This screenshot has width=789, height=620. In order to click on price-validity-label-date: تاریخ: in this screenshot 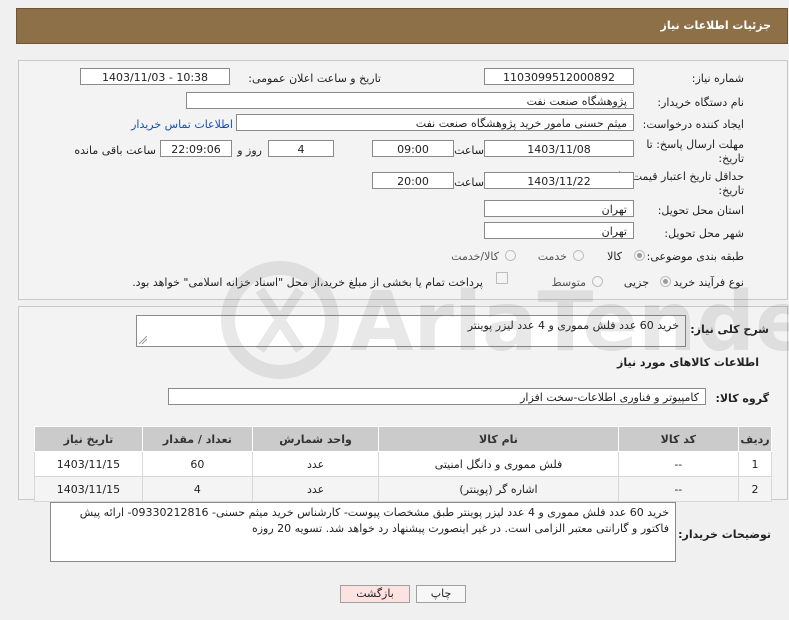, I will do `click(731, 190)`.